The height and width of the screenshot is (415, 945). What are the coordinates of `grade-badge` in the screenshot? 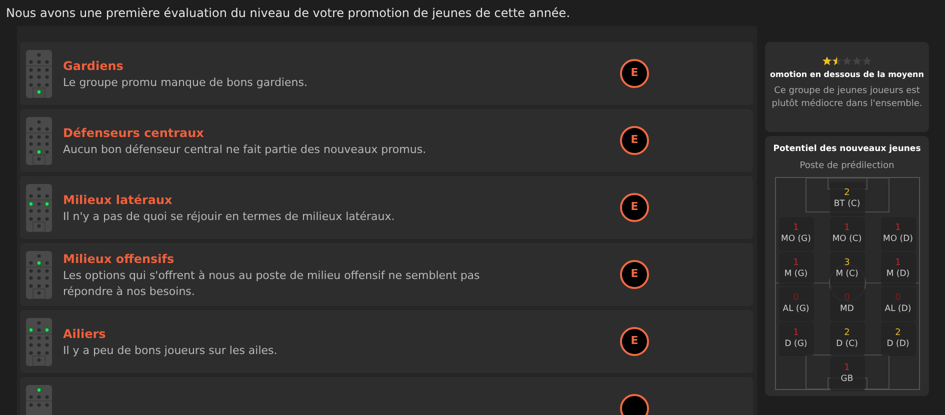 It's located at (634, 404).